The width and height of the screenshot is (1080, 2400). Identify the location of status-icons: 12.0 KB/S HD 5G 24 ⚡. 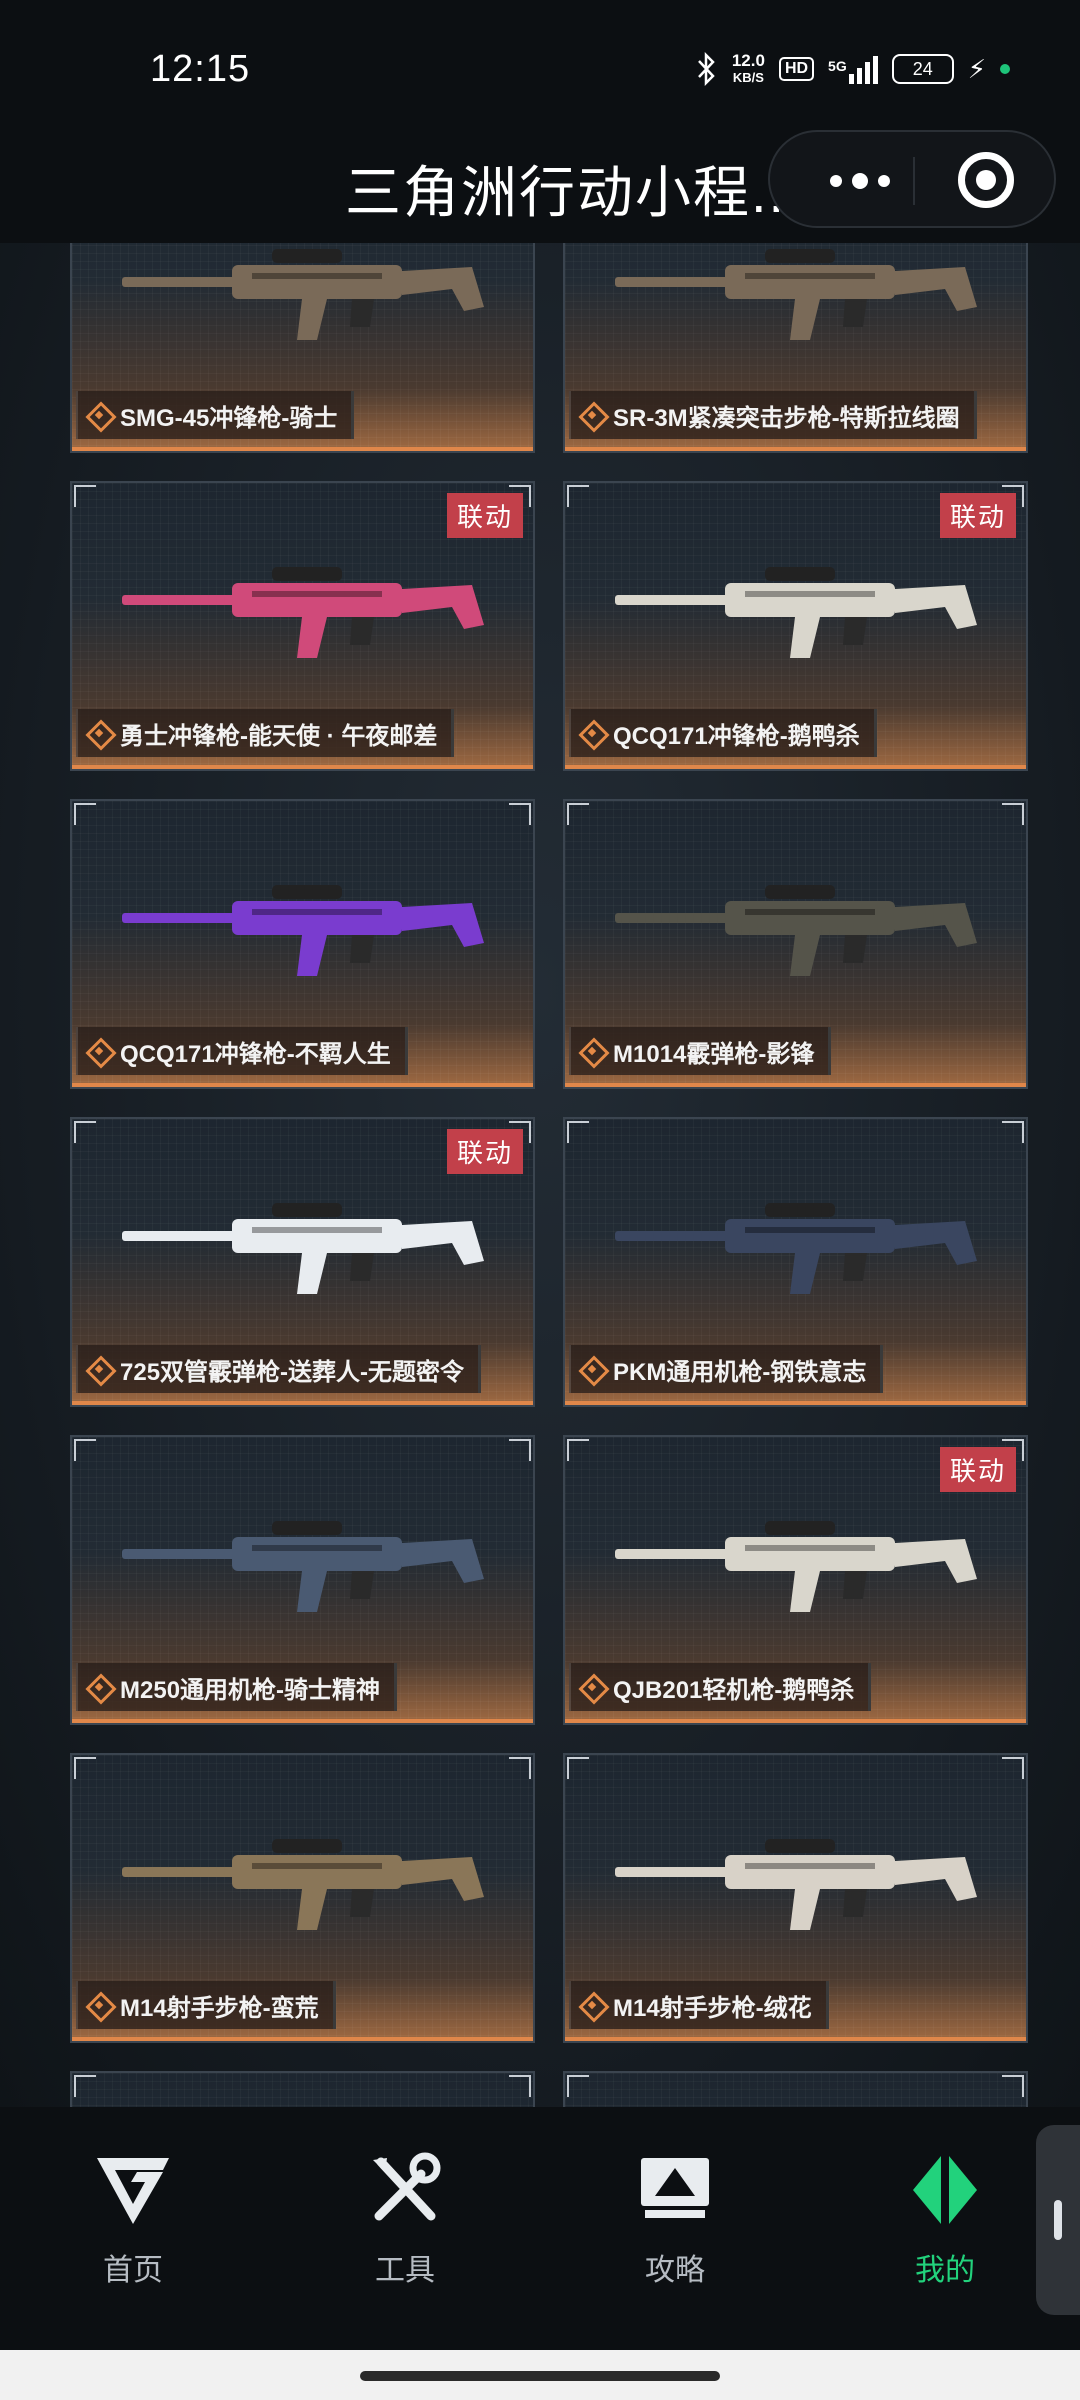
(852, 69).